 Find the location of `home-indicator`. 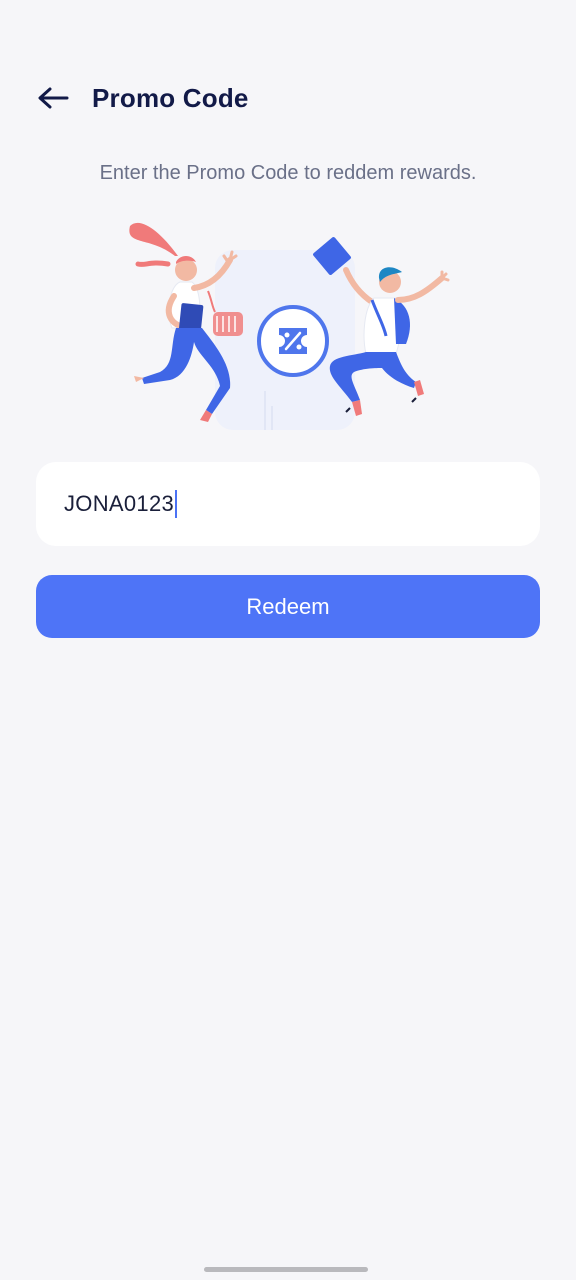

home-indicator is located at coordinates (286, 1269).